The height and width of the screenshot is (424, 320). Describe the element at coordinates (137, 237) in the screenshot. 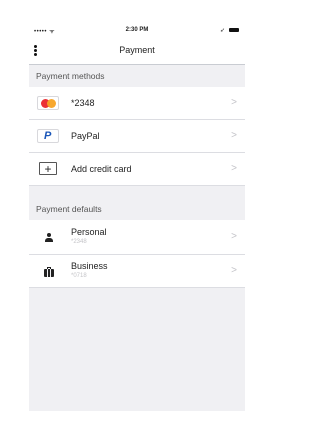

I see `default-personal-row: Personal *2348 >` at that location.